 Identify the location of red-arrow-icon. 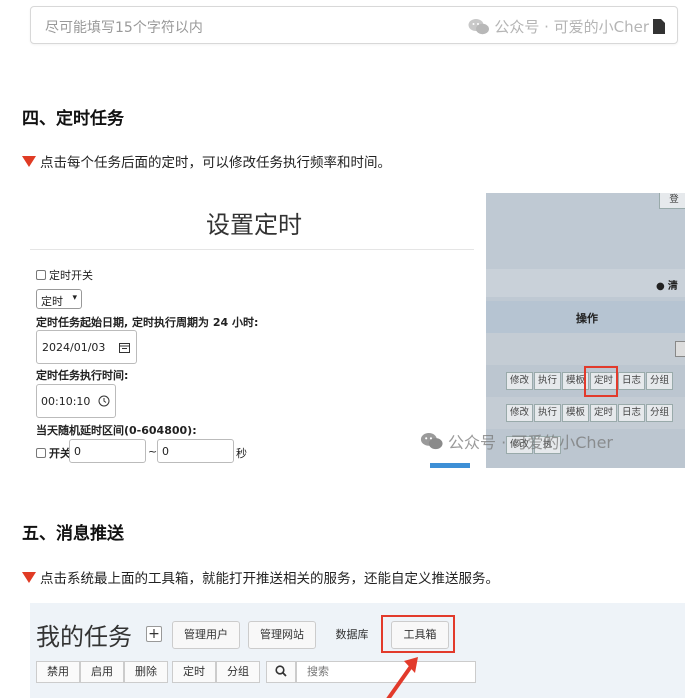
(402, 677).